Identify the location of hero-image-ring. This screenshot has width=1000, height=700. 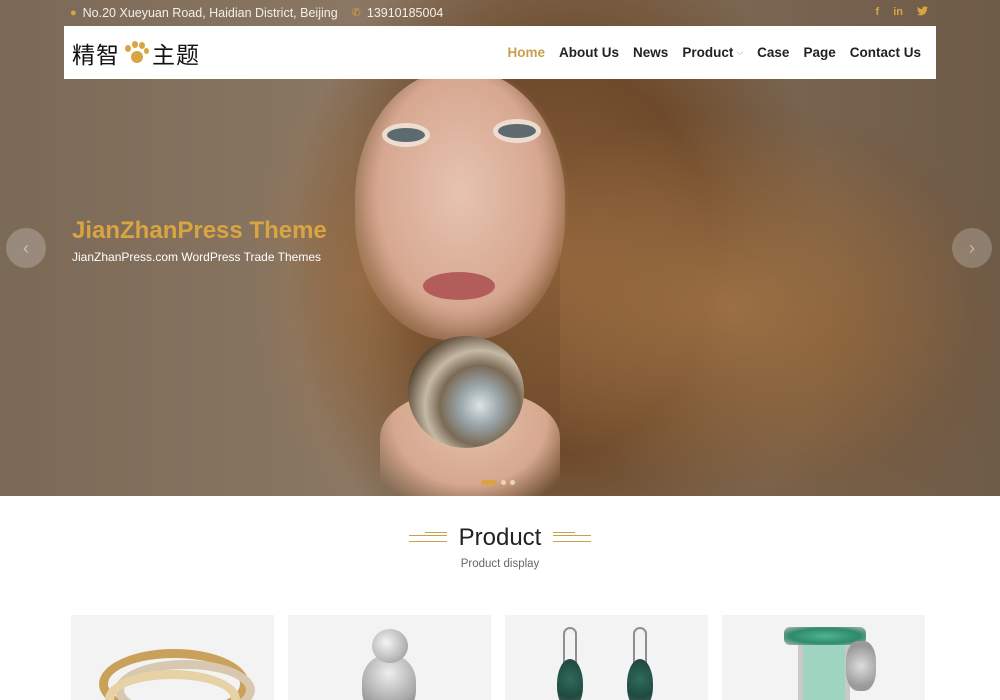
(466, 392).